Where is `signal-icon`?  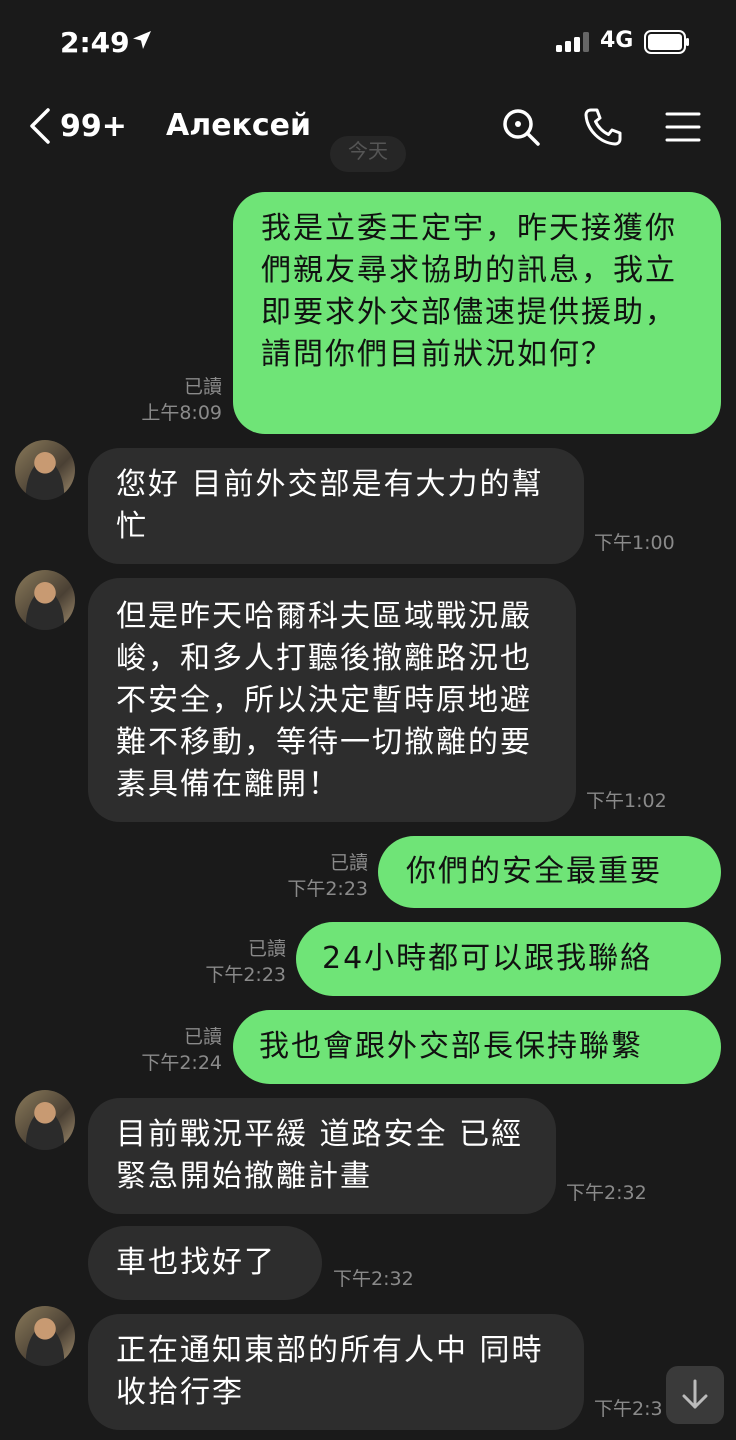
signal-icon is located at coordinates (572, 42).